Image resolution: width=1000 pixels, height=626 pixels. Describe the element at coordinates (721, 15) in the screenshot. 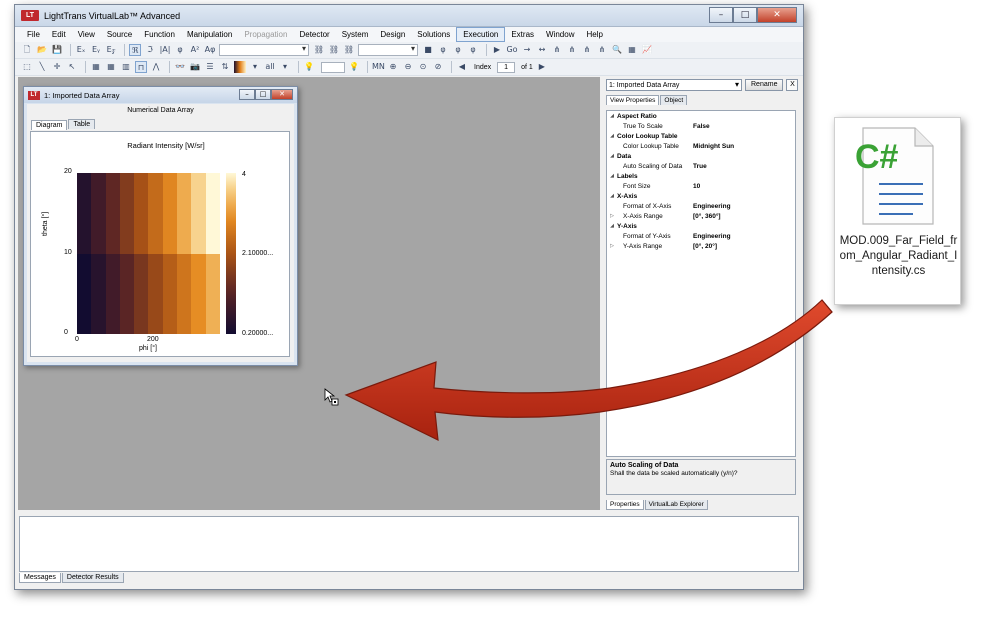

I see `minimize-button: –` at that location.